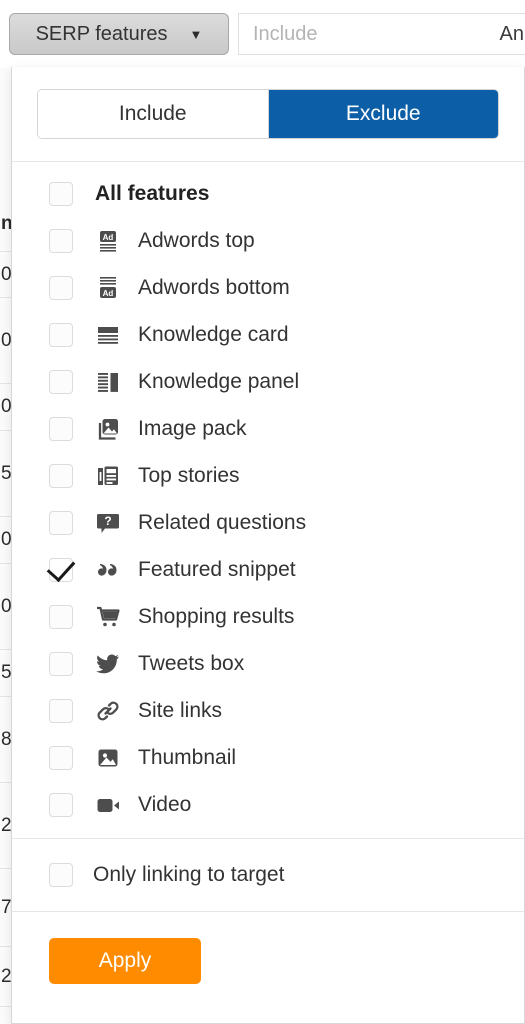 The width and height of the screenshot is (525, 1024). Describe the element at coordinates (268, 710) in the screenshot. I see `feature-row-site-links: Site links` at that location.